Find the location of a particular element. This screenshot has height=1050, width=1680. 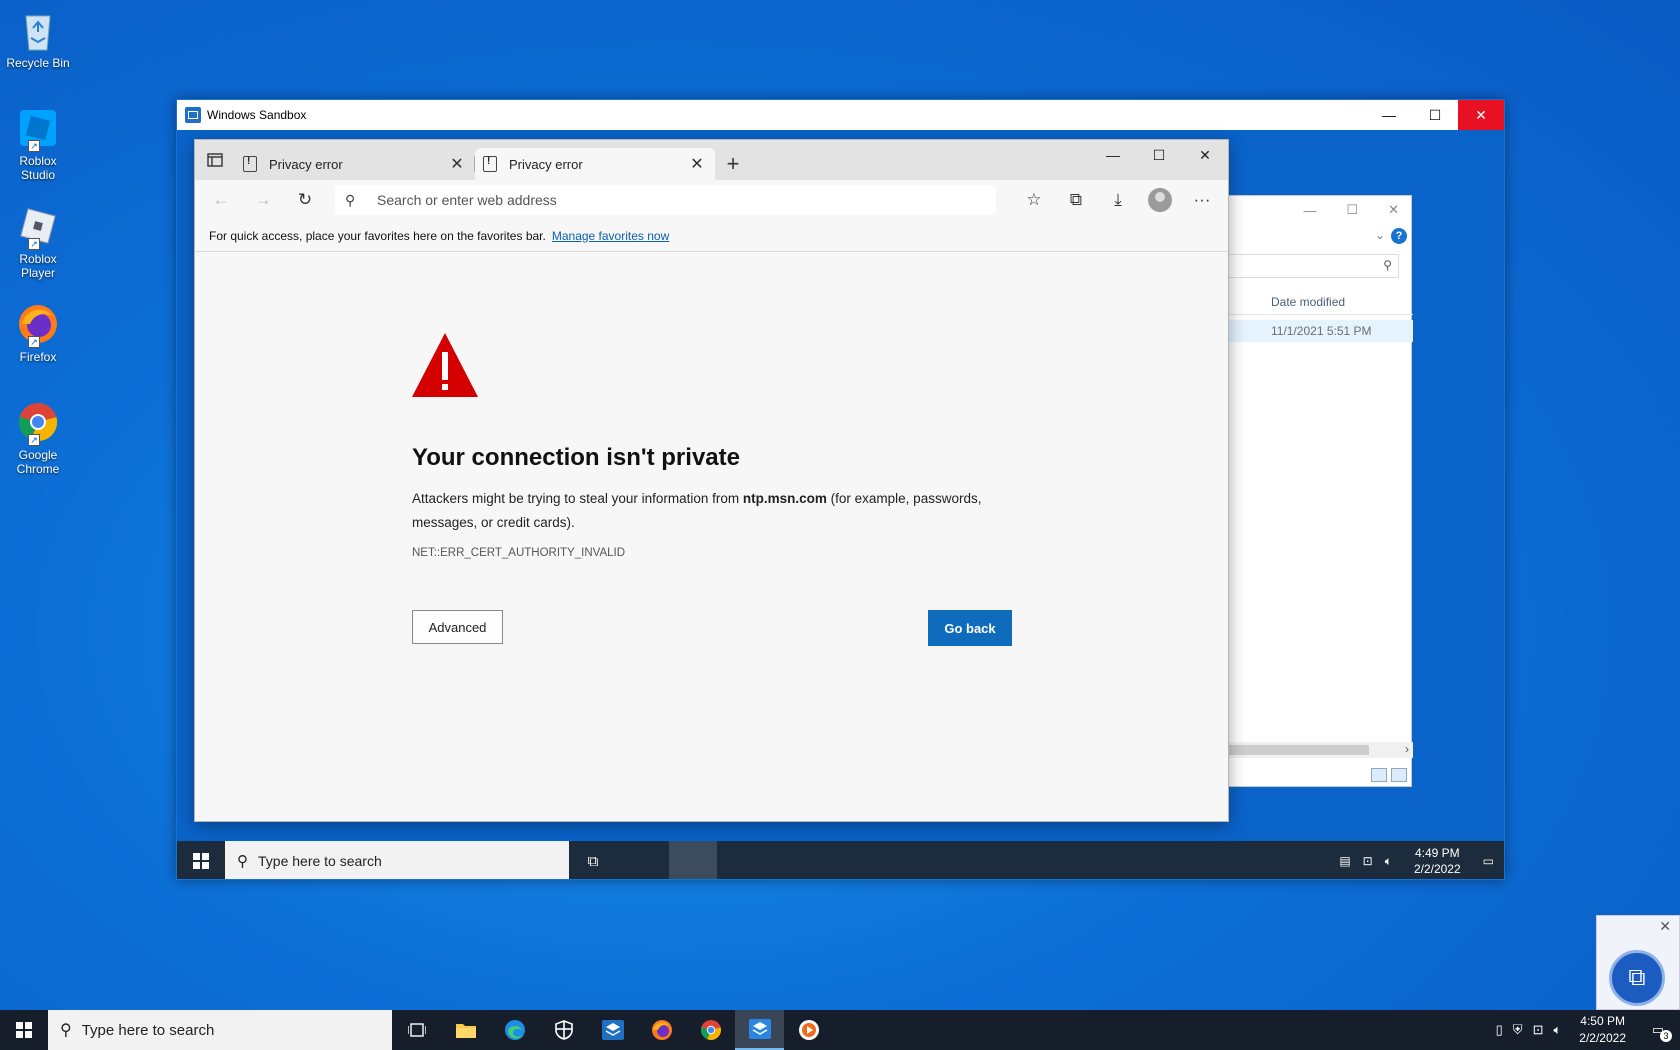

more-options-icon: ··· is located at coordinates (1202, 200).